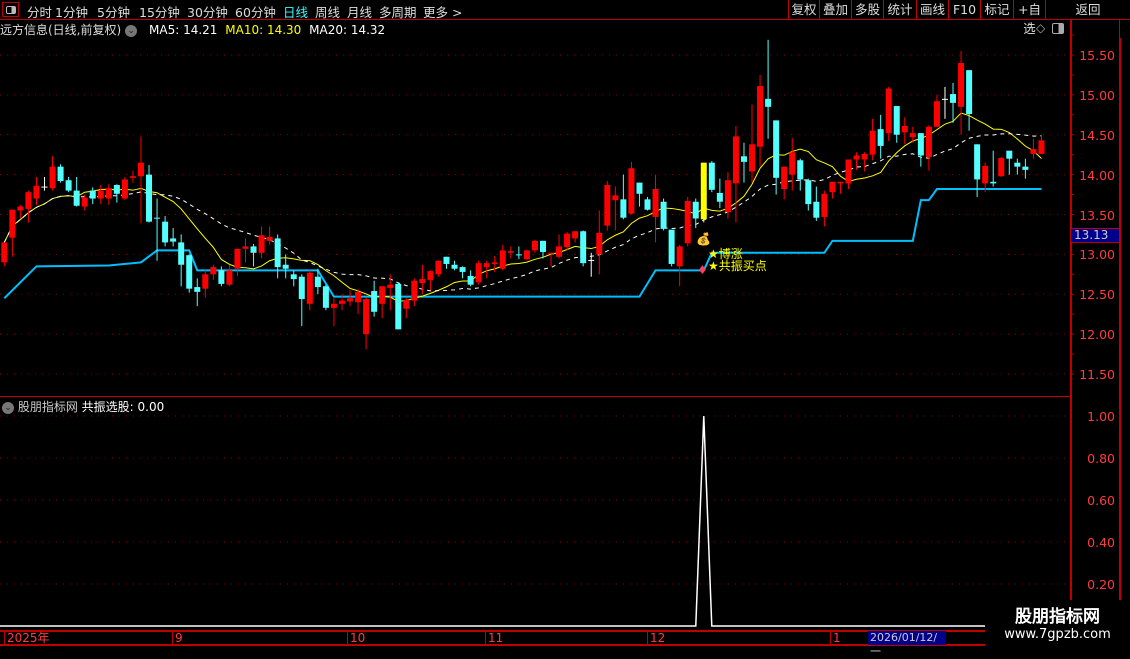  I want to click on red-diamond-icon: ♦, so click(702, 270).